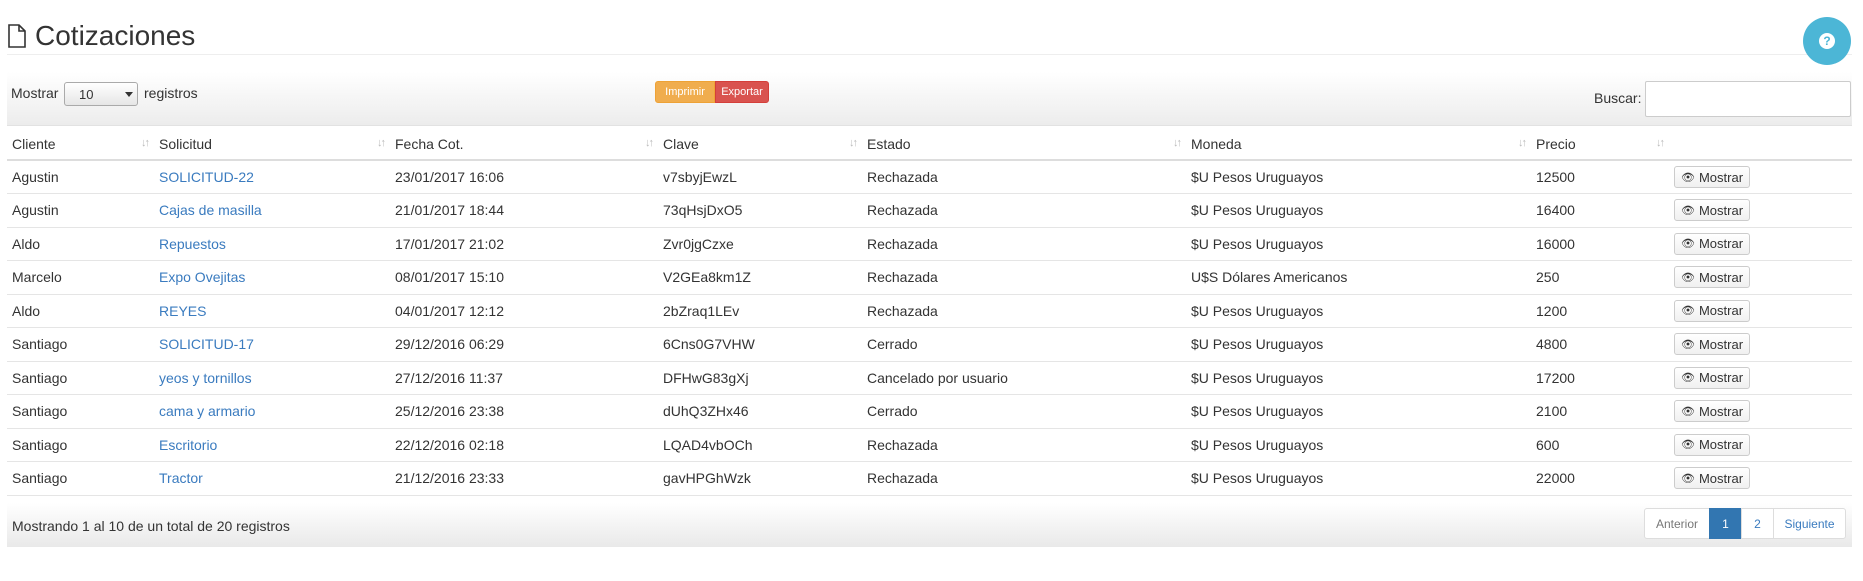  What do you see at coordinates (524, 445) in the screenshot?
I see `cell-fecha: 22/12/2016 02:18` at bounding box center [524, 445].